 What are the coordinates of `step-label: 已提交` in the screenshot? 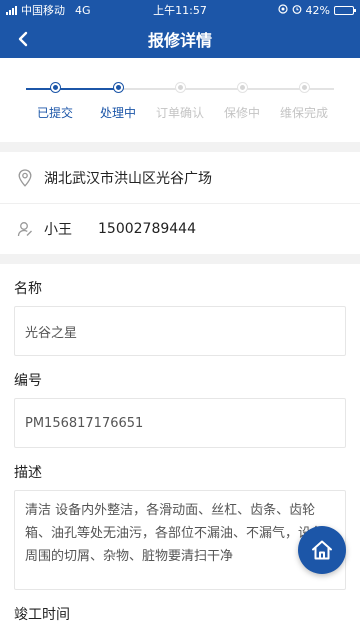 It's located at (54, 113).